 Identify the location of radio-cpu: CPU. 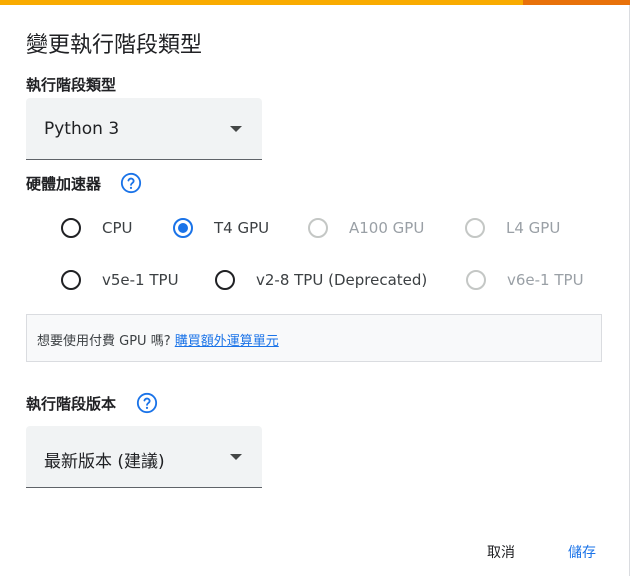
(97, 228).